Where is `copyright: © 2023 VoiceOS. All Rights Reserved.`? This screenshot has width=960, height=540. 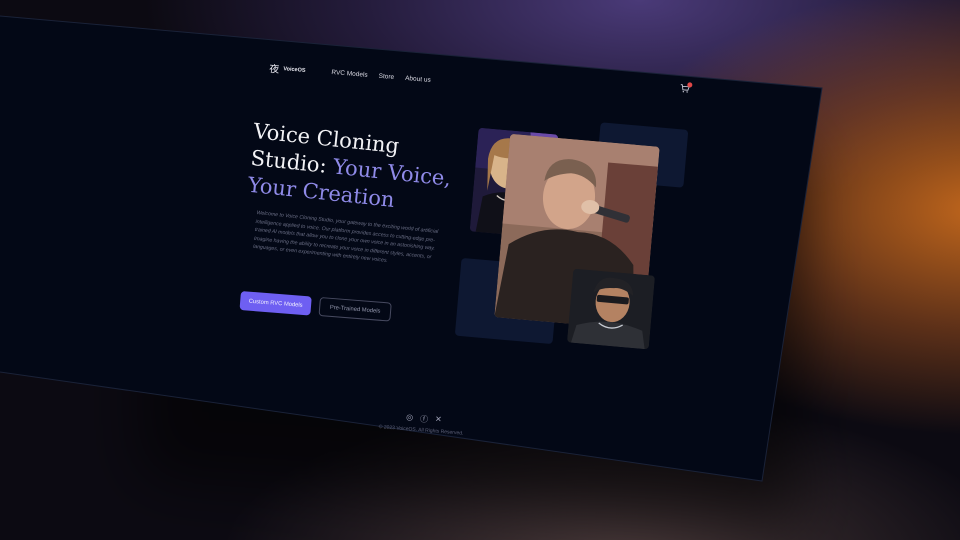
copyright: © 2023 VoiceOS. All Rights Reserved. is located at coordinates (421, 430).